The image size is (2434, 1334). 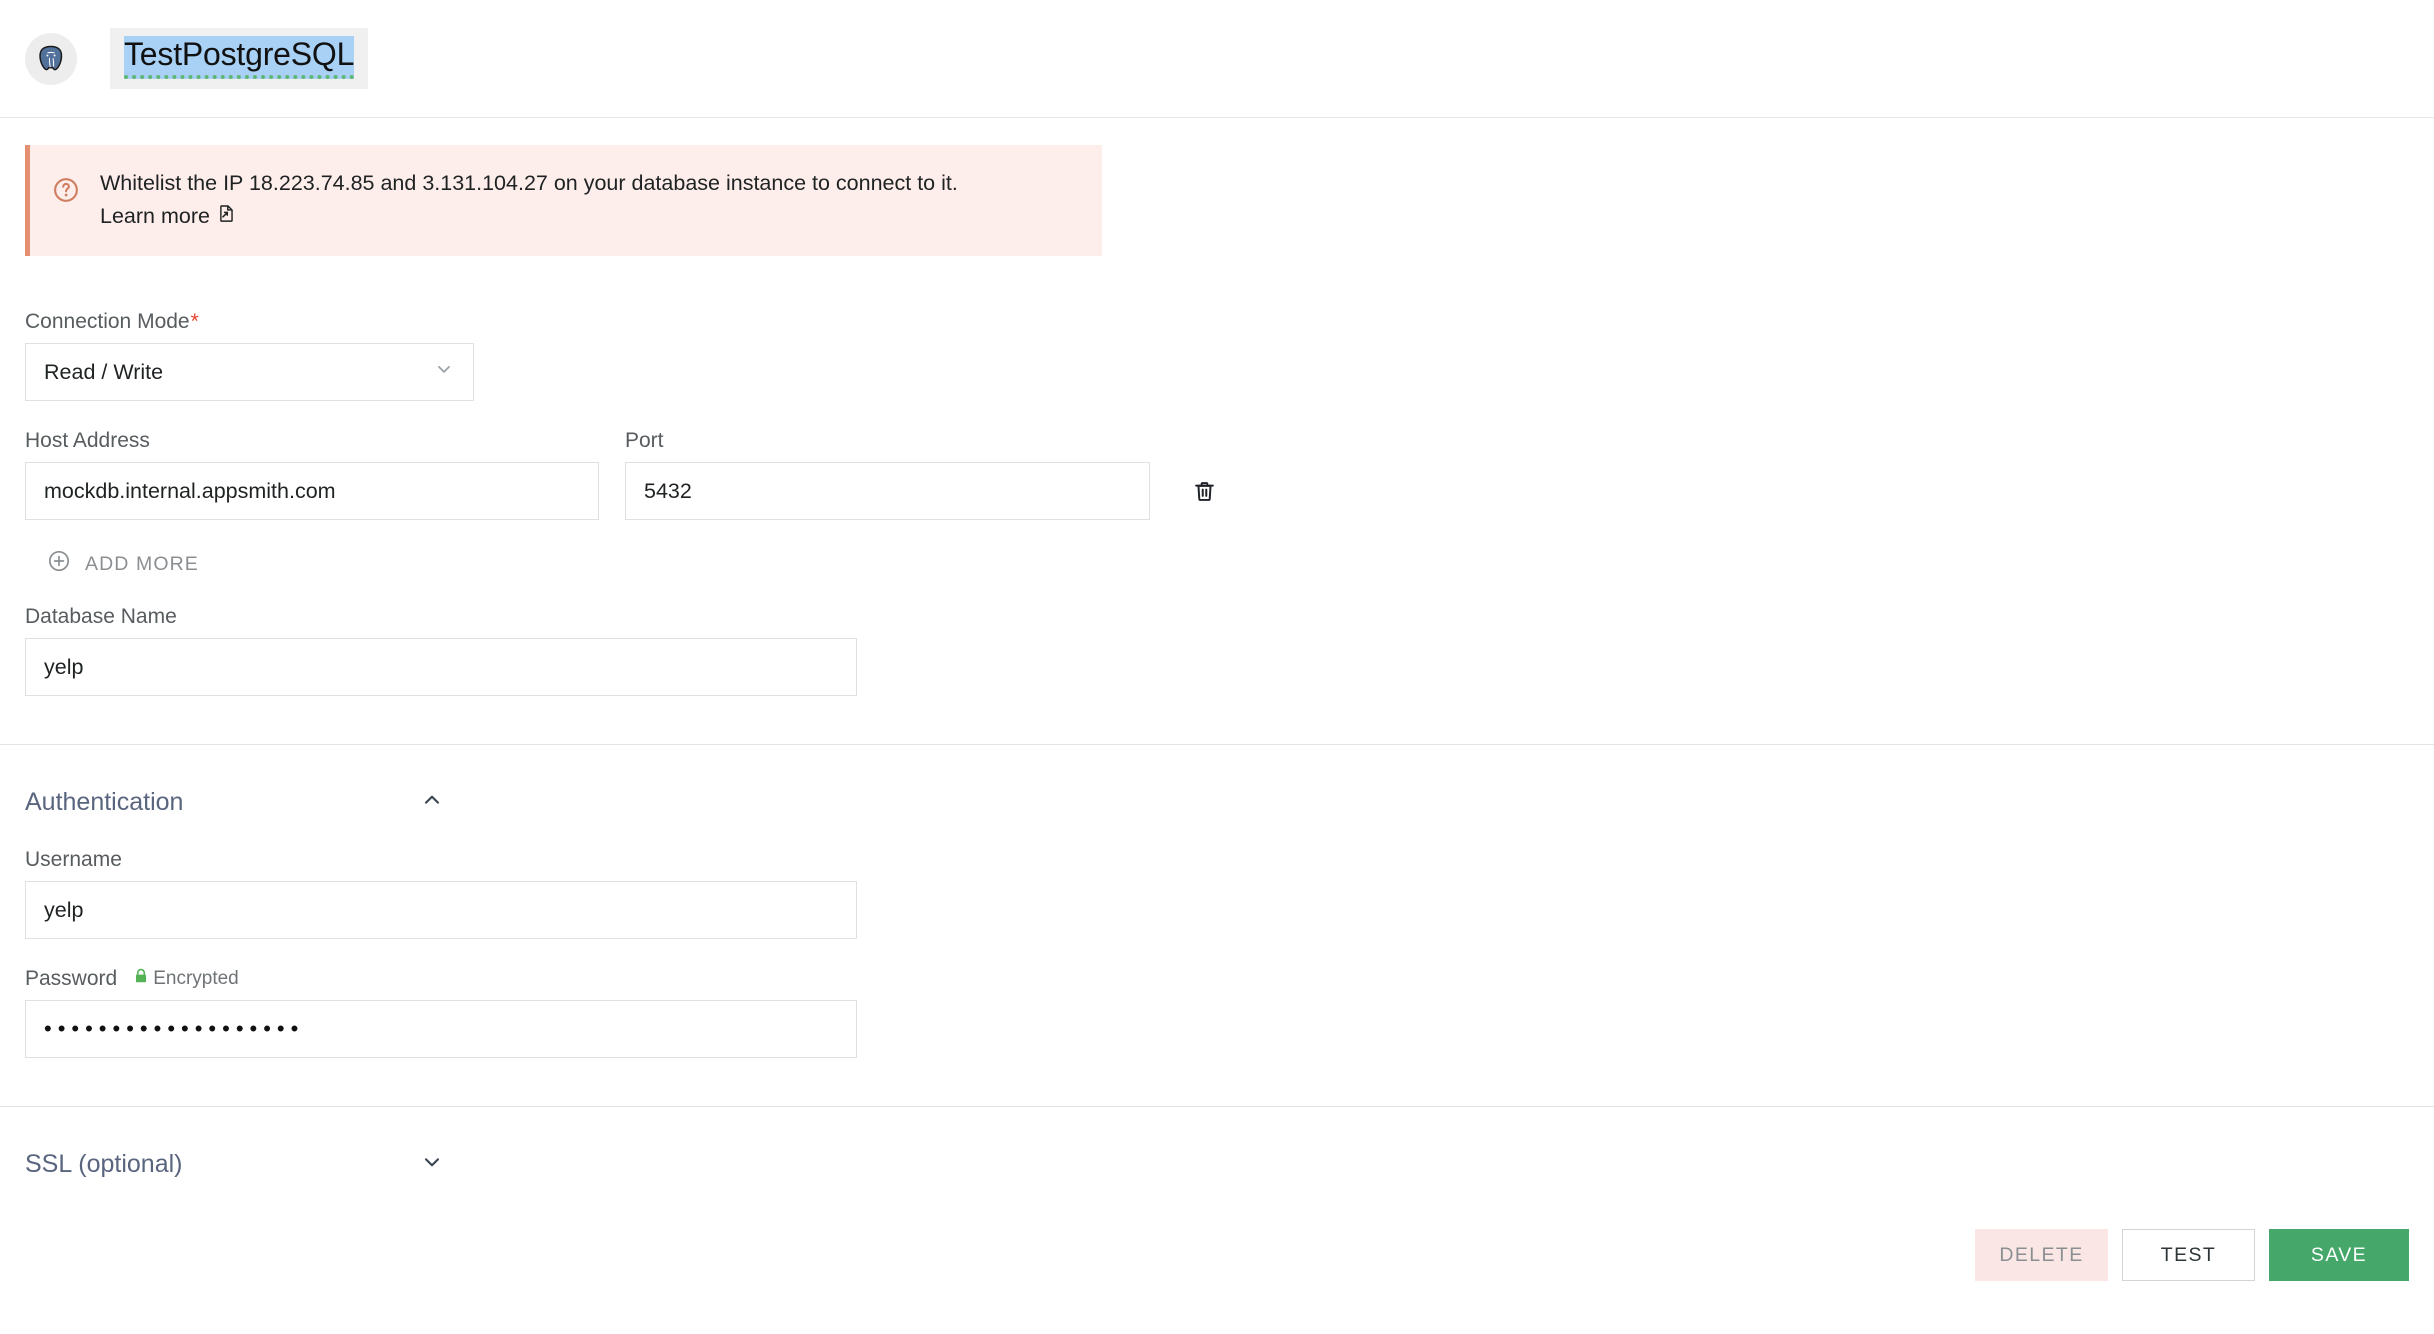 What do you see at coordinates (64, 909) in the screenshot?
I see `username-value: yelp` at bounding box center [64, 909].